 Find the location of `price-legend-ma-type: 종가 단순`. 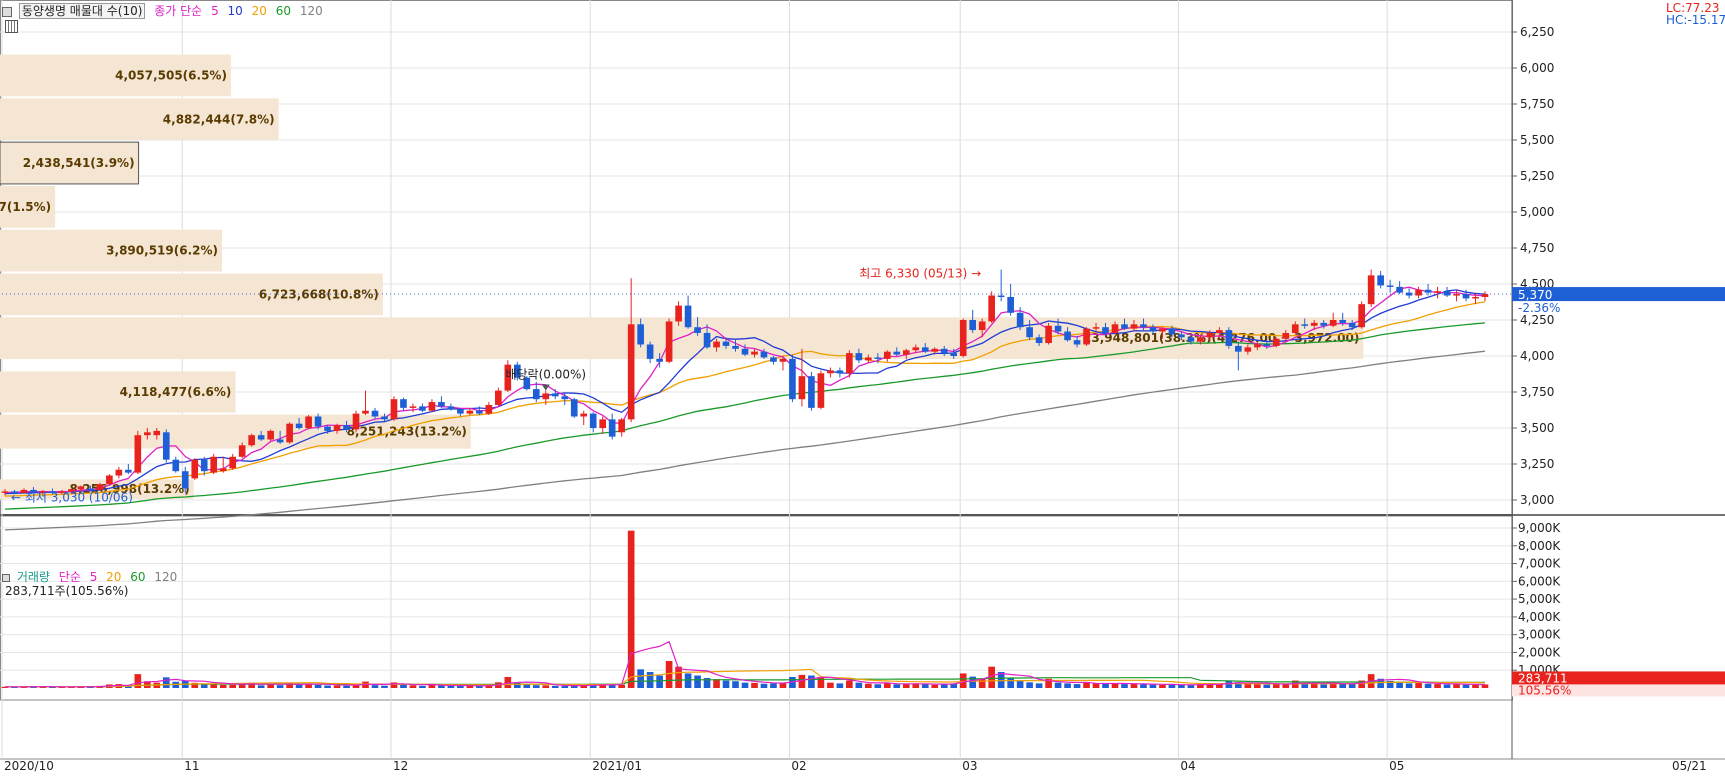

price-legend-ma-type: 종가 단순 is located at coordinates (178, 11).